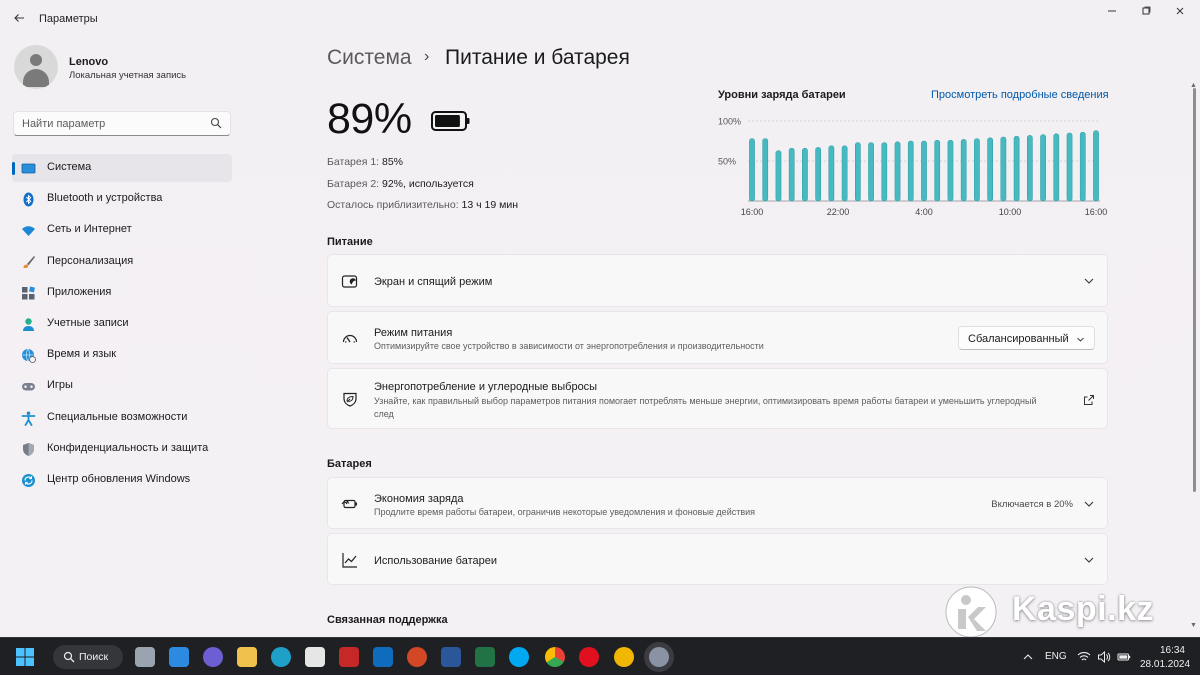  Describe the element at coordinates (25, 657) in the screenshot. I see `windows-start-icon` at that location.